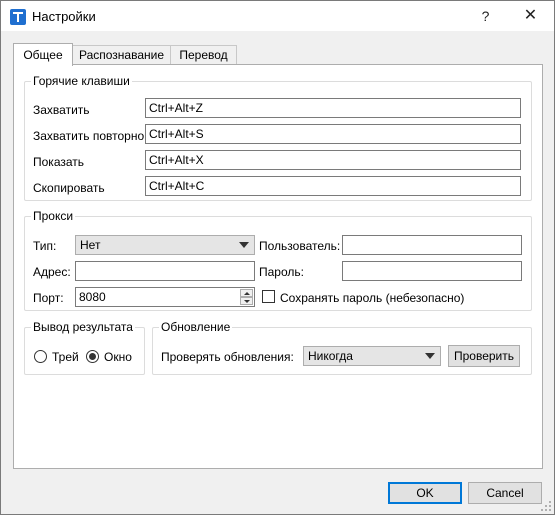  What do you see at coordinates (432, 271) in the screenshot?
I see `proxy-password-field` at bounding box center [432, 271].